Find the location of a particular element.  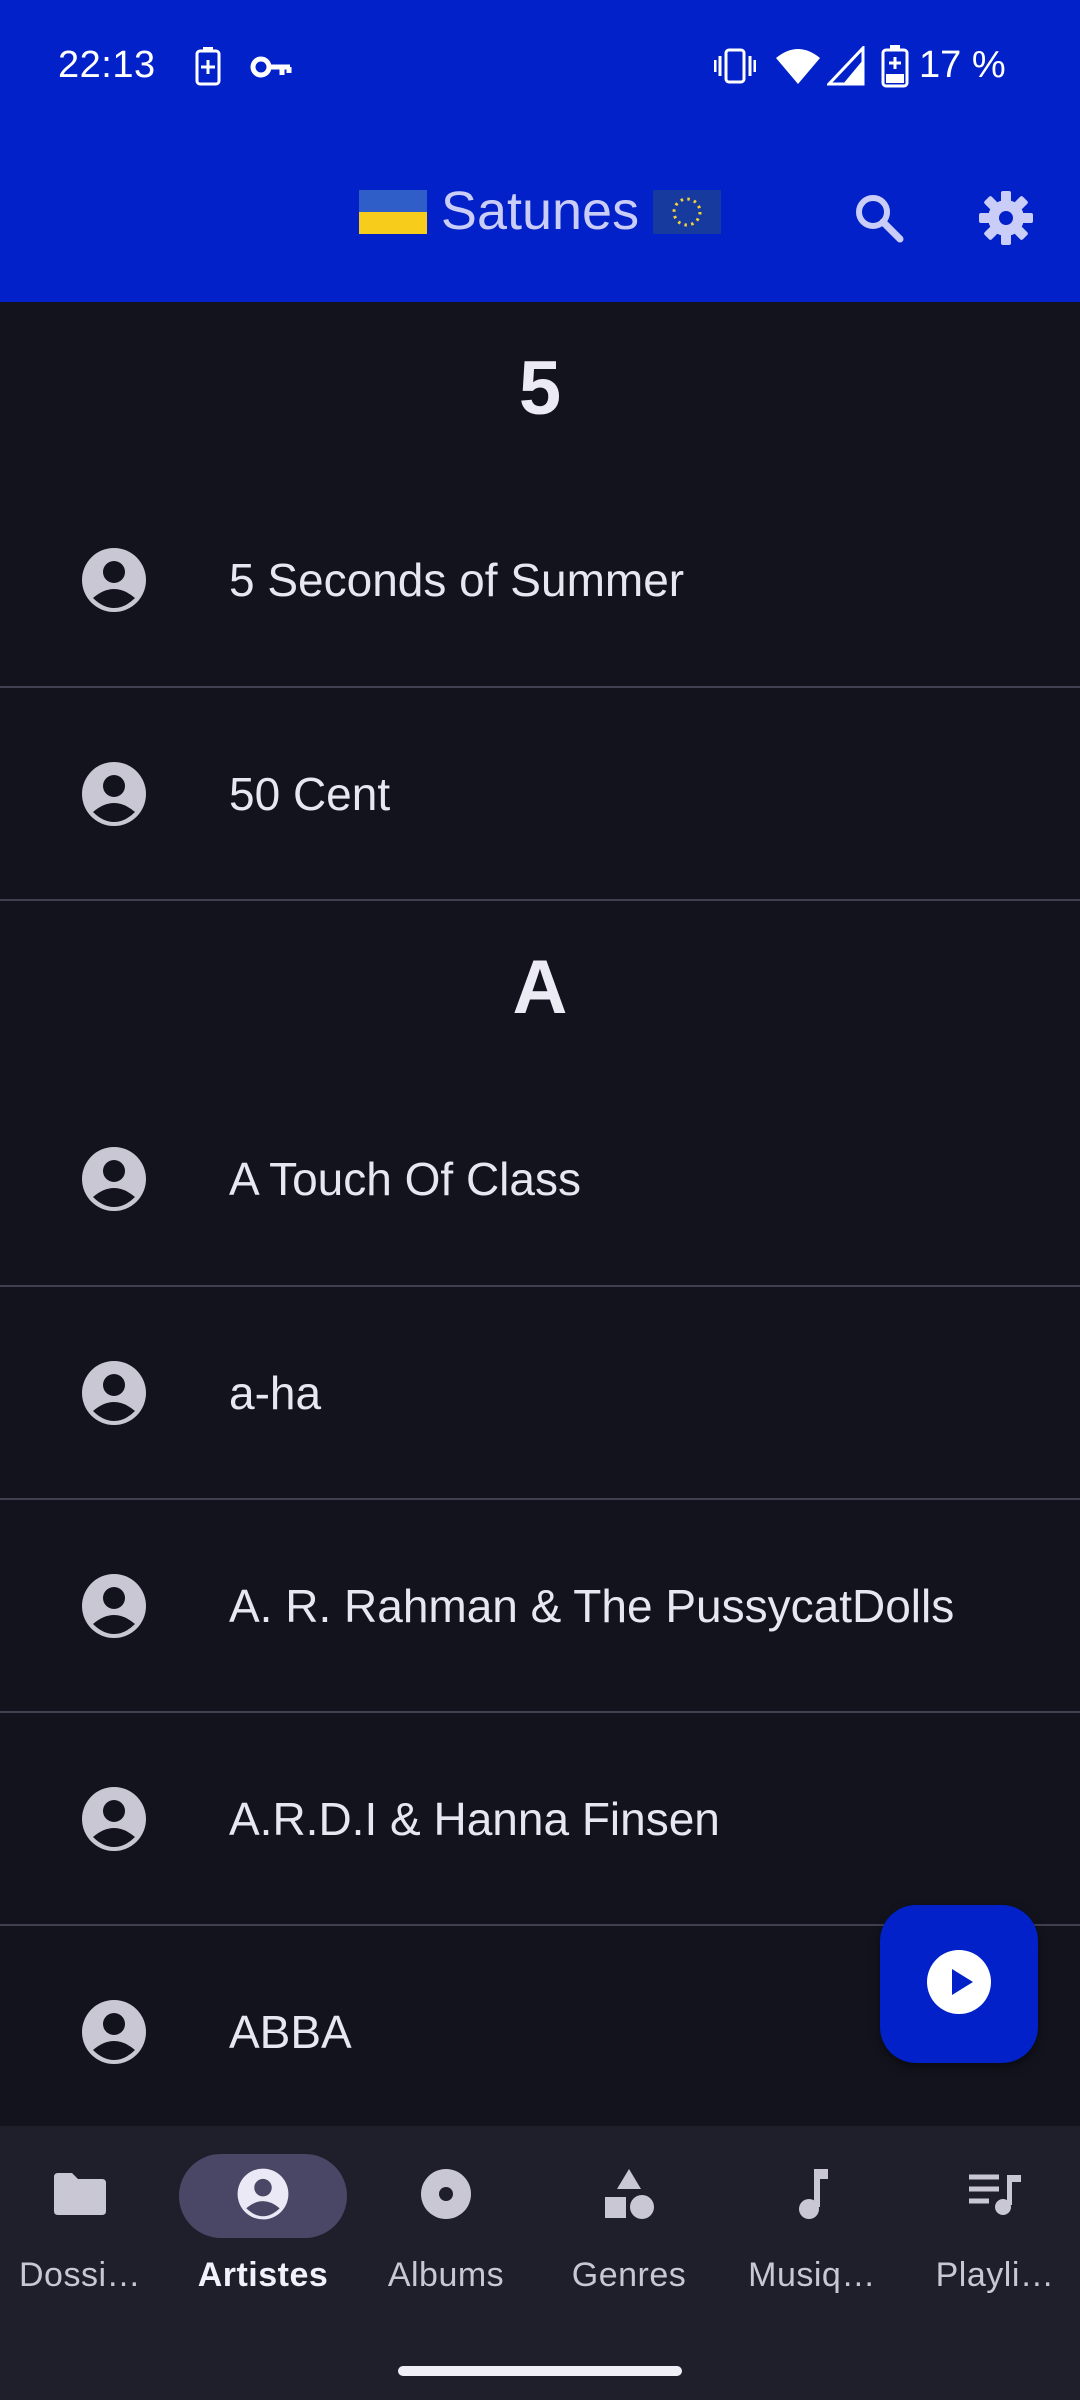

artist-name: a-ha is located at coordinates (275, 1392).